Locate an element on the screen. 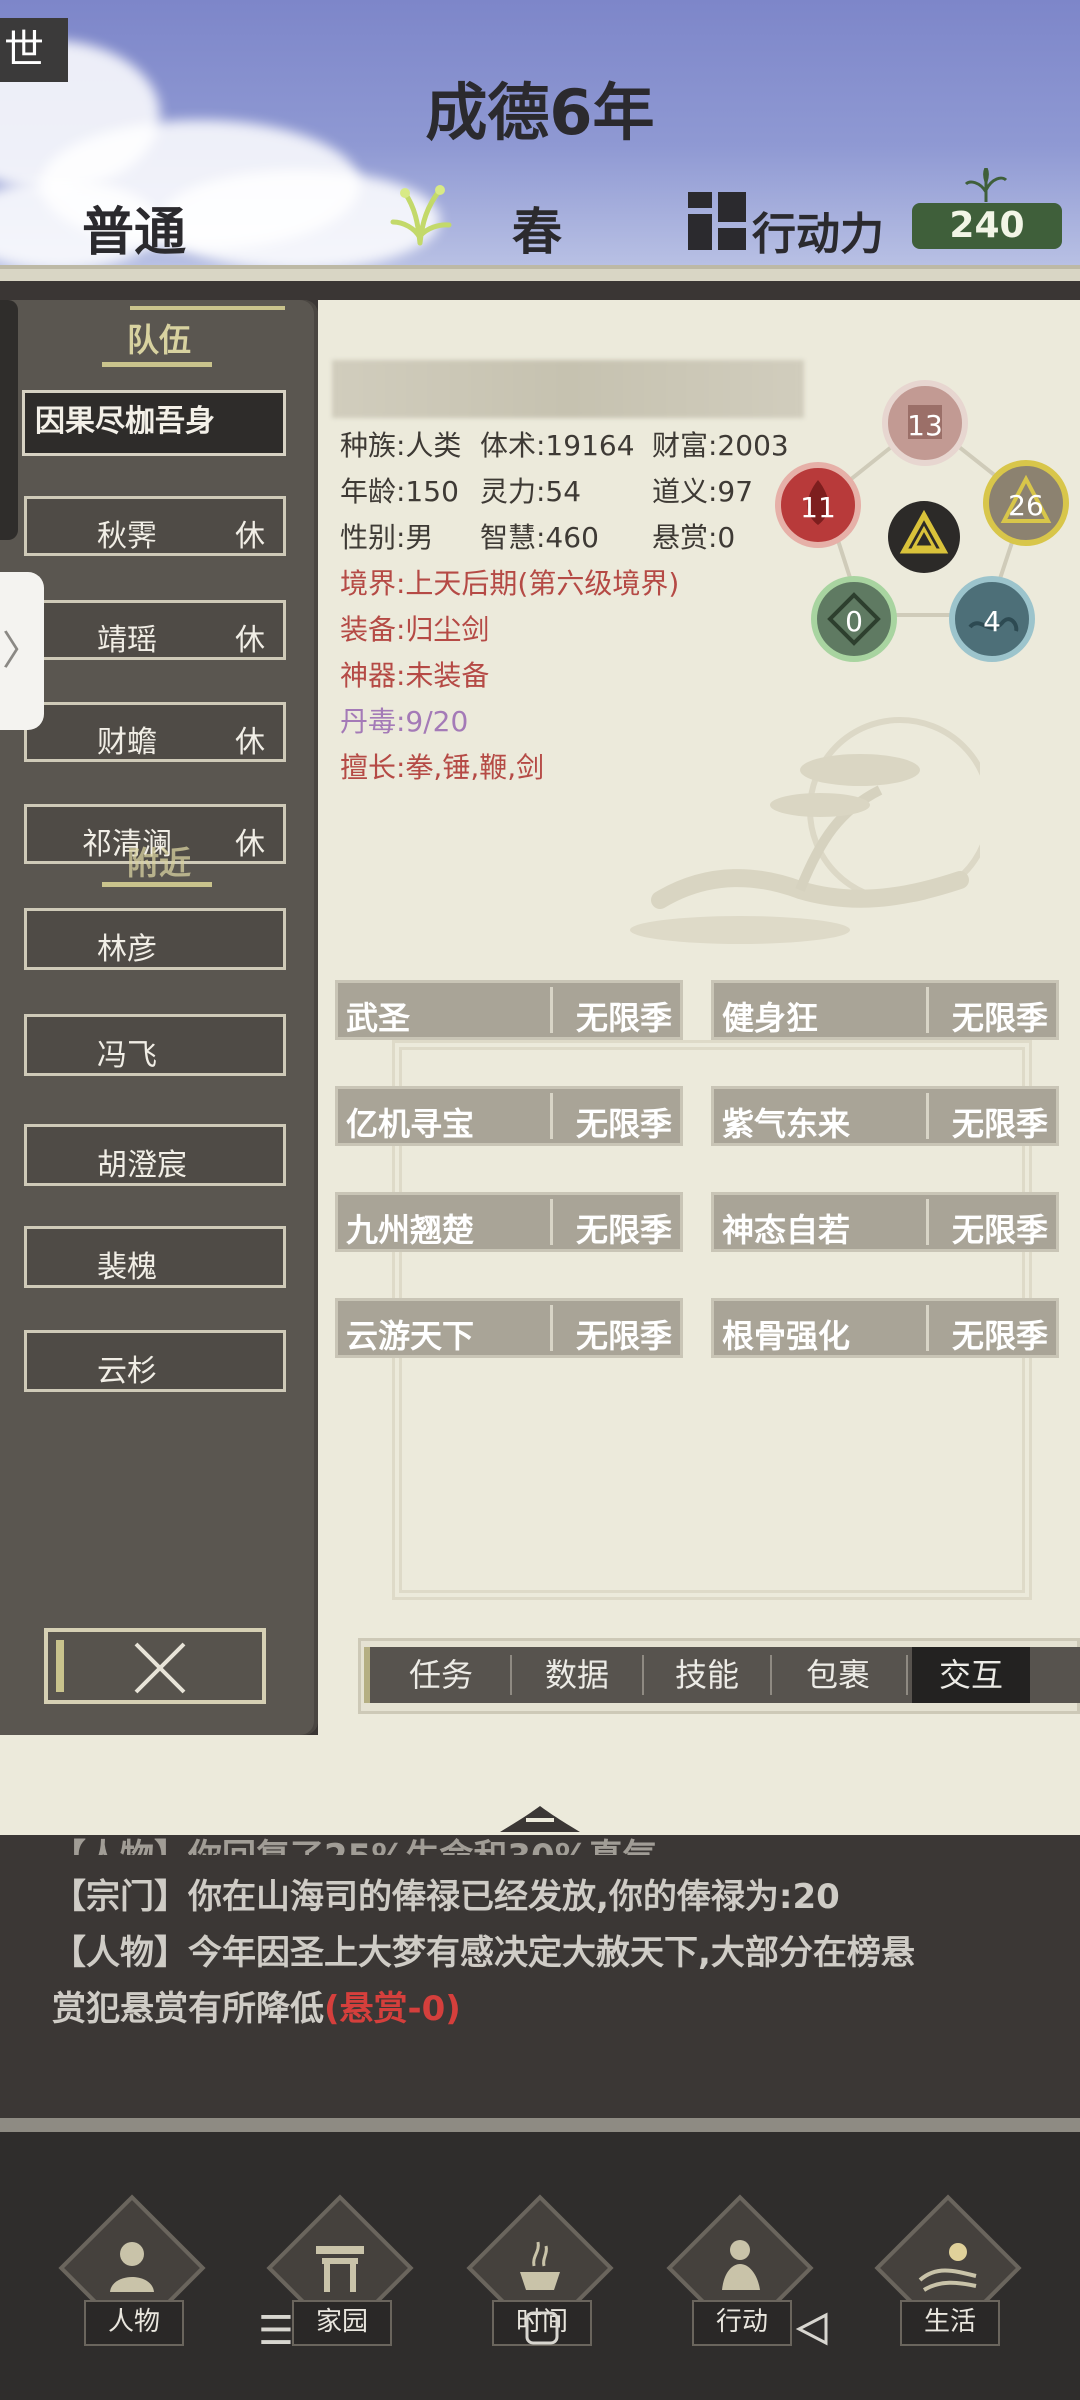 This screenshot has height=2400, width=1080. nav-label: 行动 is located at coordinates (742, 2323).